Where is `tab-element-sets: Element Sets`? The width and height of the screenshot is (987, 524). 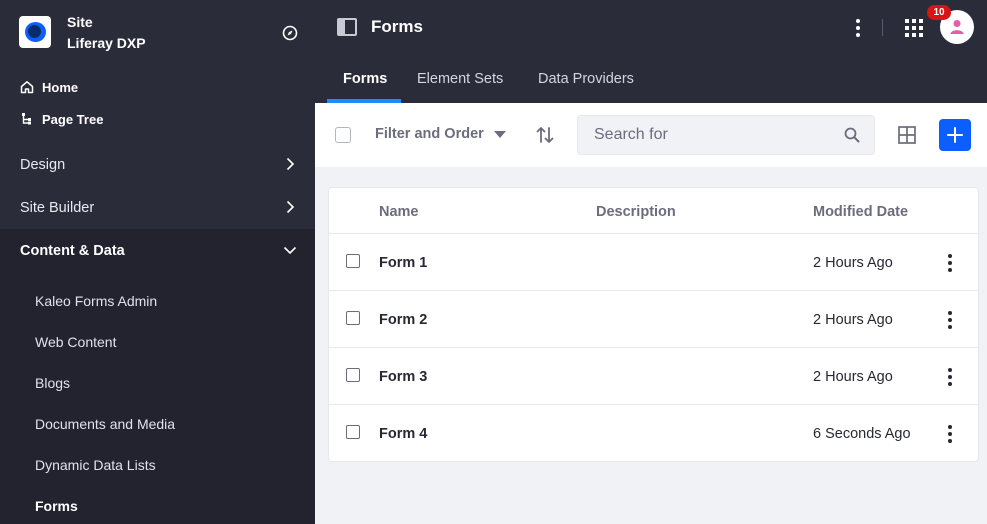
tab-element-sets: Element Sets is located at coordinates (460, 79).